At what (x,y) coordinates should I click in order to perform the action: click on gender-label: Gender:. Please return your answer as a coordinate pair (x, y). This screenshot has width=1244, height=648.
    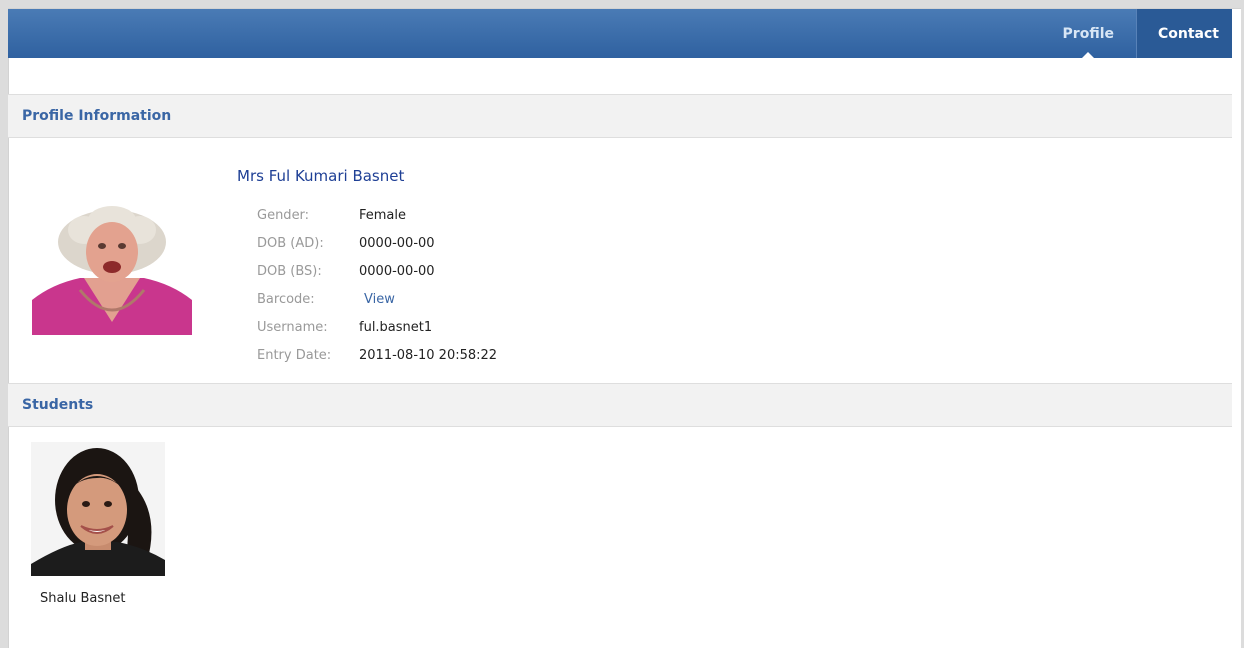
    Looking at the image, I should click on (283, 215).